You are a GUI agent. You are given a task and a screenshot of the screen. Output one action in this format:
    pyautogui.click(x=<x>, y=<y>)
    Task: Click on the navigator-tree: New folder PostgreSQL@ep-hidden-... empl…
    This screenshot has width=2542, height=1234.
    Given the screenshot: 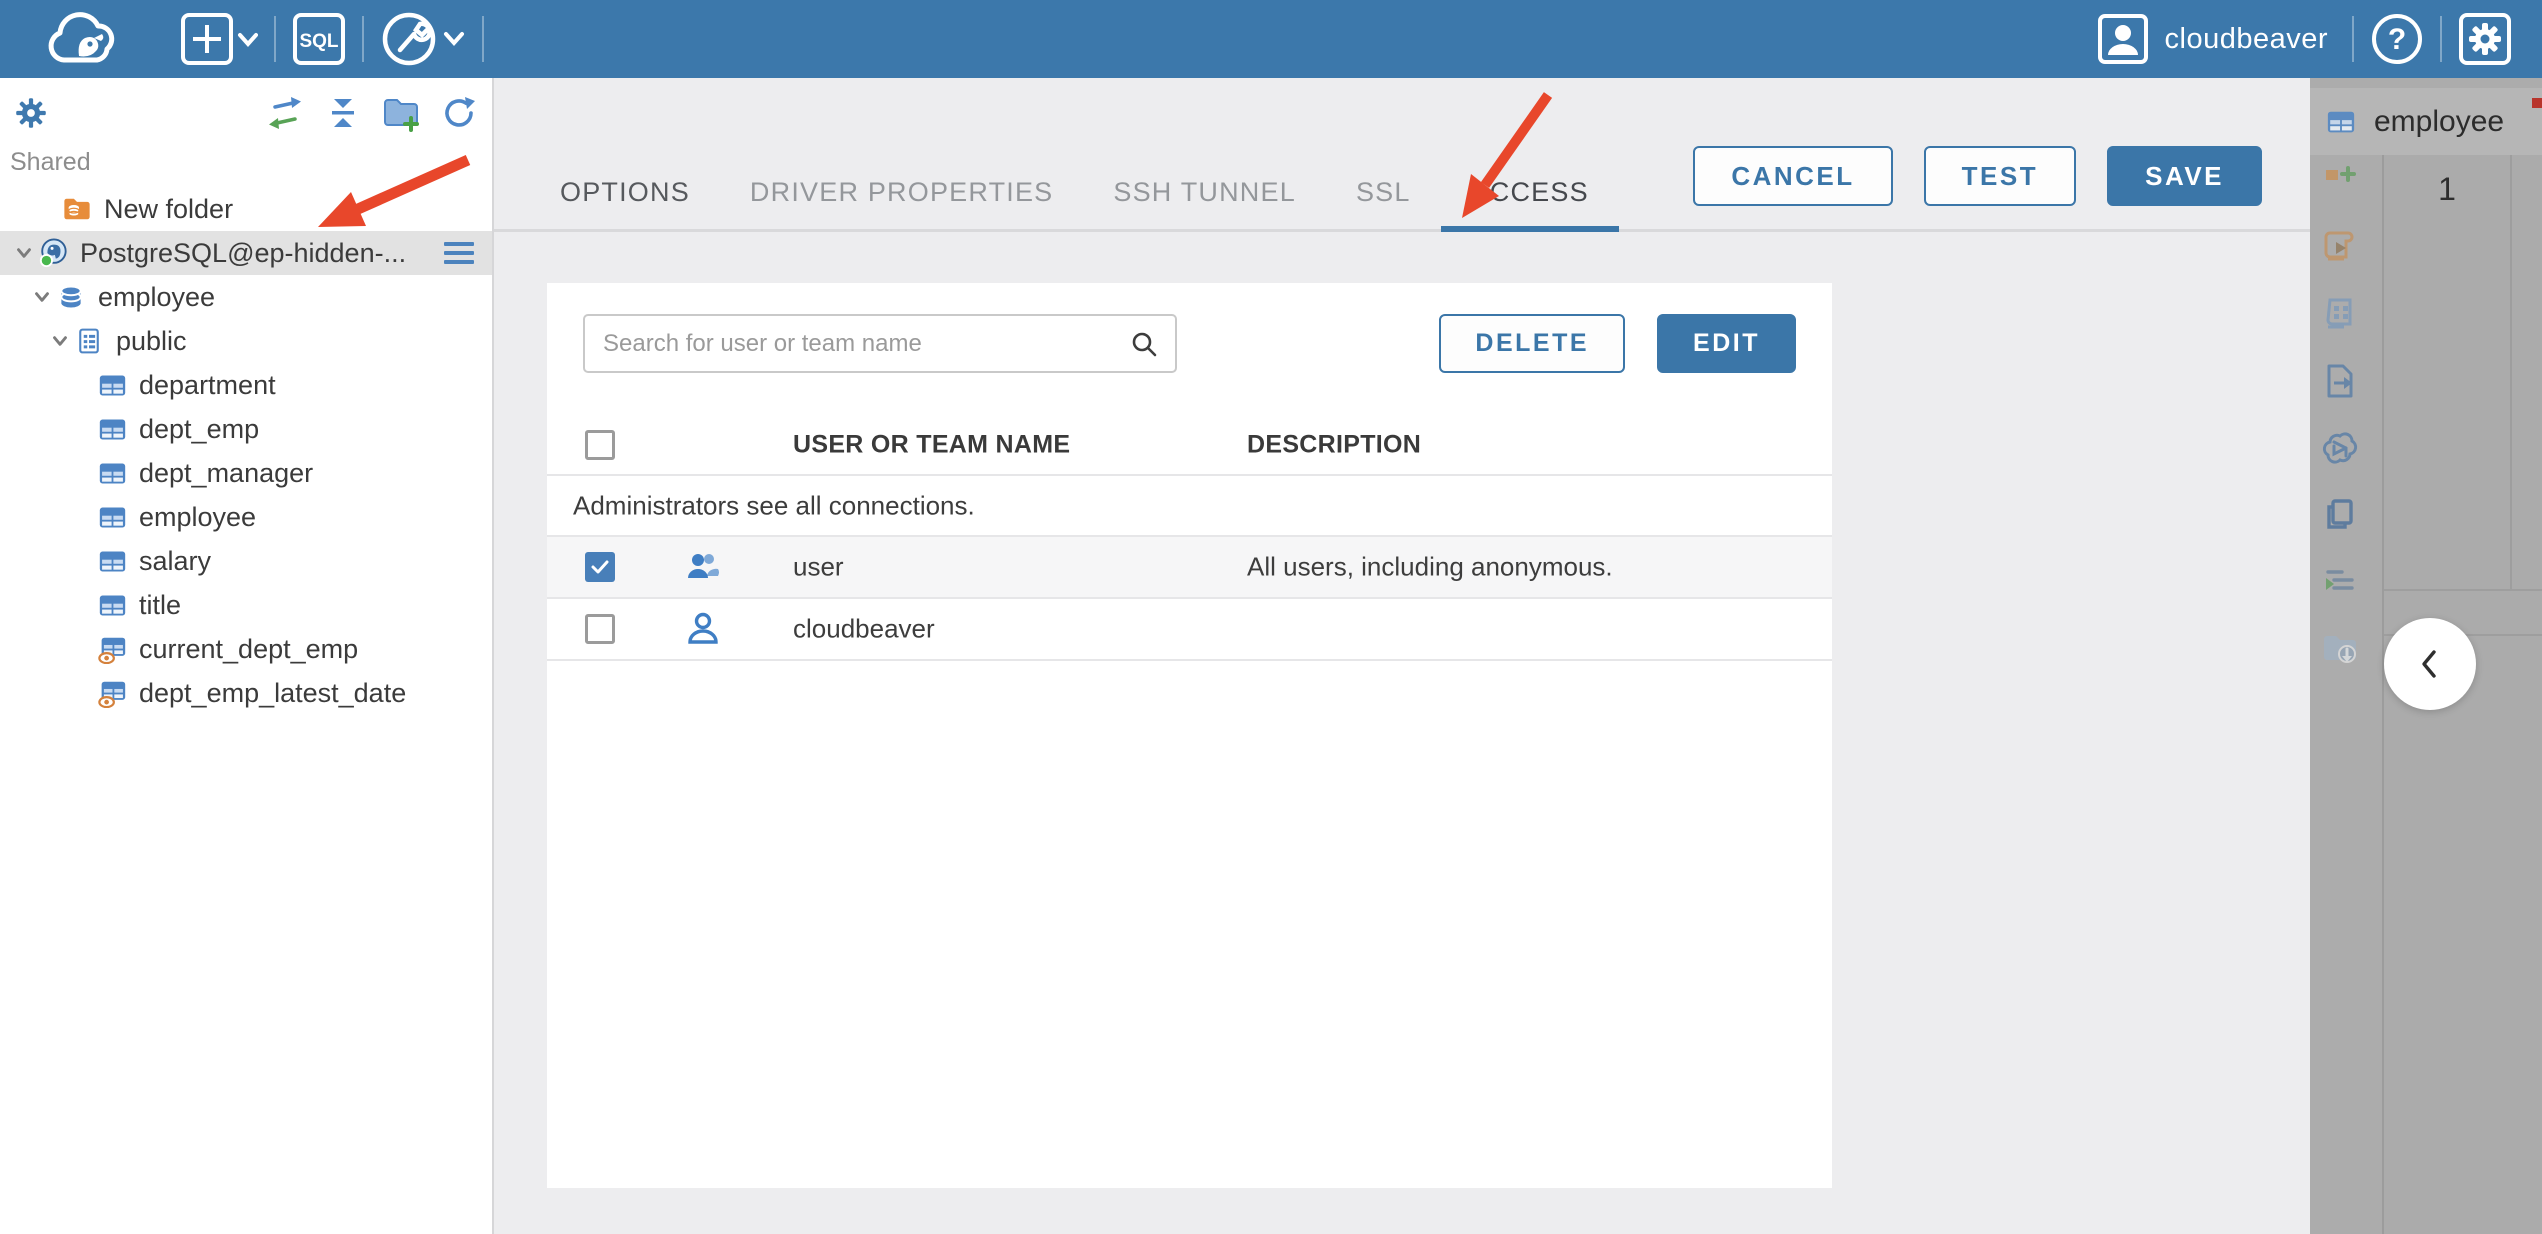 What is the action you would take?
    pyautogui.click(x=246, y=451)
    